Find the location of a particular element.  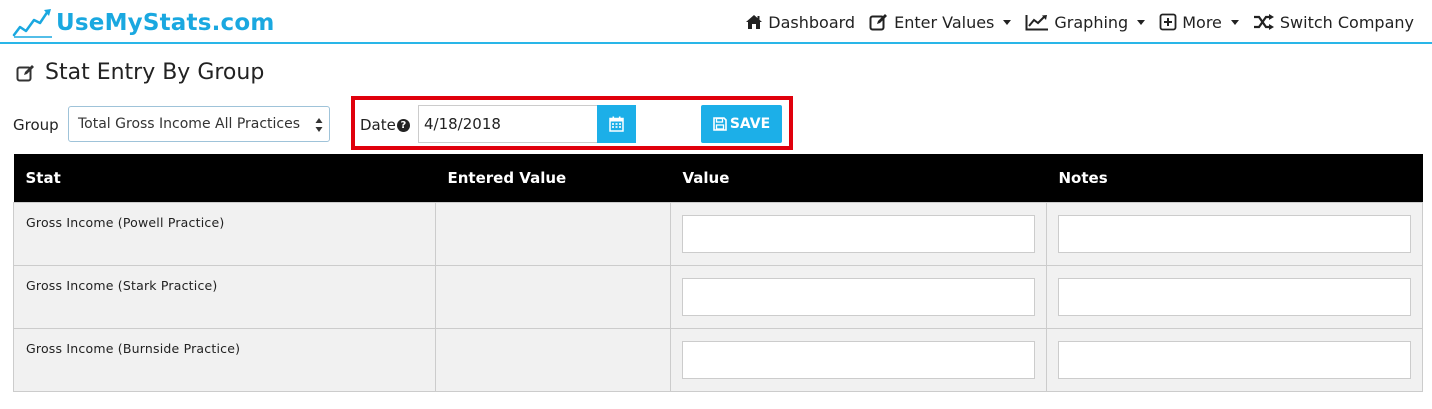

nav-enter-values: Enter Values is located at coordinates (940, 22).